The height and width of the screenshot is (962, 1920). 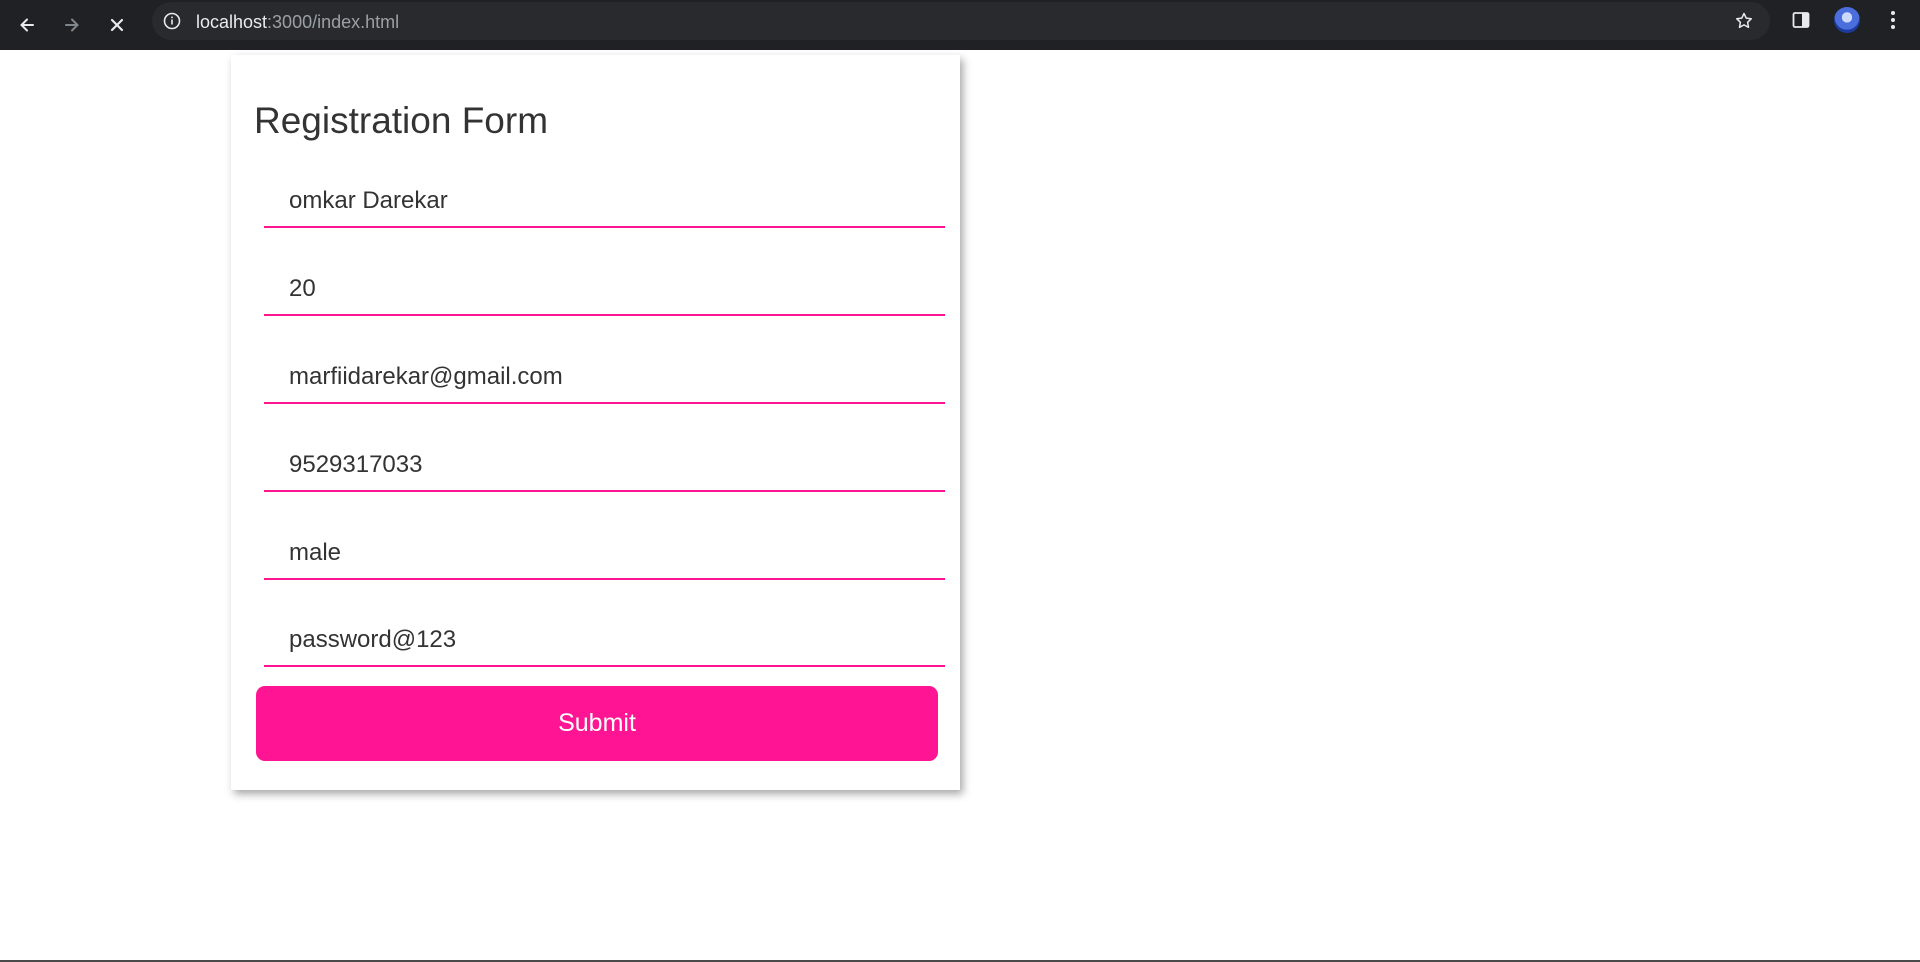 What do you see at coordinates (401, 120) in the screenshot?
I see `form-title: Registration Form` at bounding box center [401, 120].